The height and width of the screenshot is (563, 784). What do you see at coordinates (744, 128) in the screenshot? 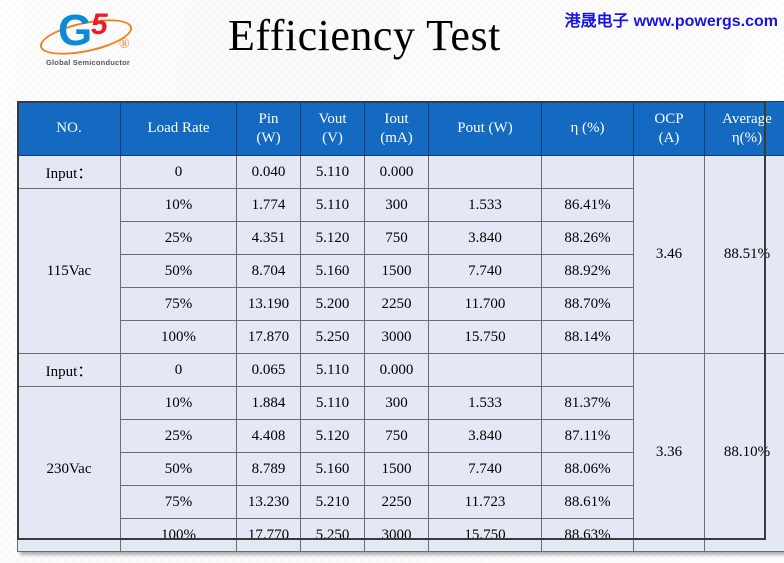
I see `column-header-average: Average η(%)` at bounding box center [744, 128].